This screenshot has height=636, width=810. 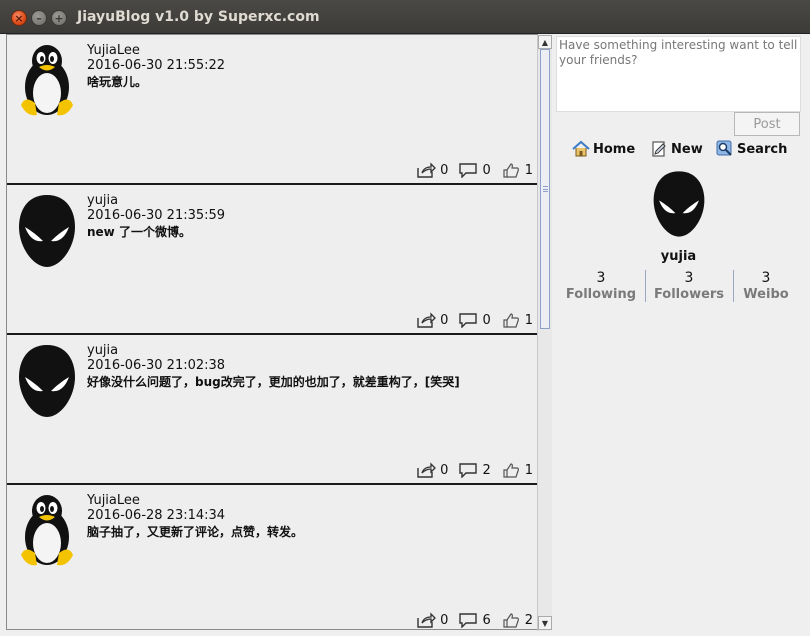 I want to click on feed-scrollbar: ▲ ▼, so click(x=544, y=333).